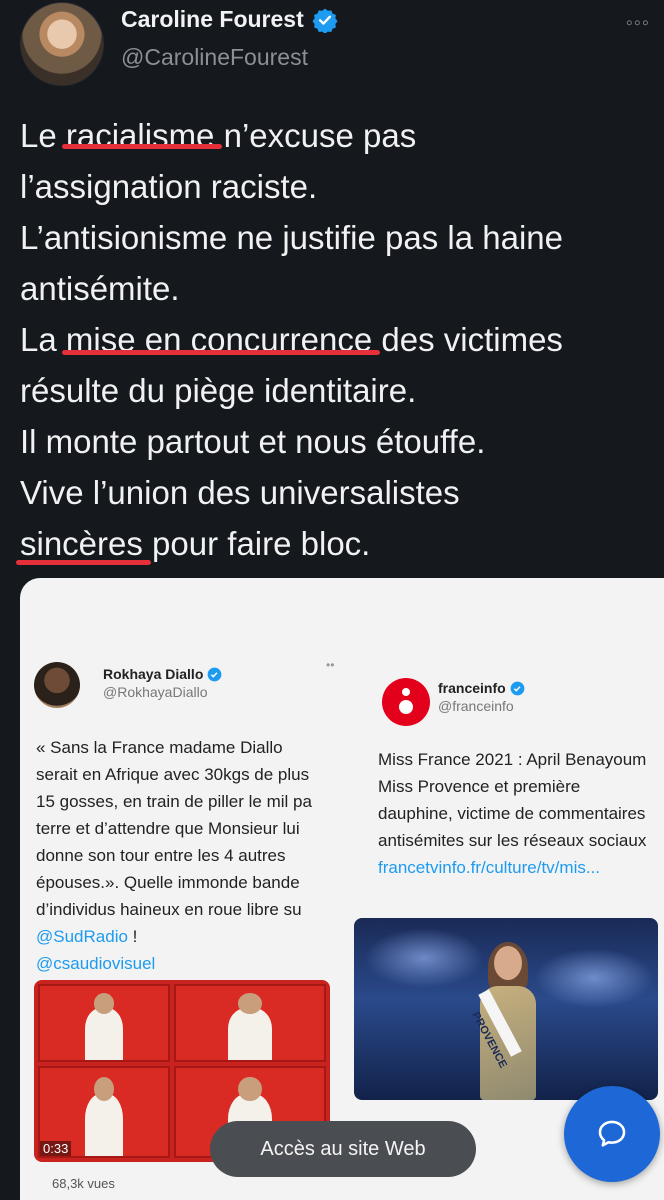 This screenshot has height=1200, width=664. Describe the element at coordinates (212, 19) in the screenshot. I see `author-name: Caroline Fourest` at that location.